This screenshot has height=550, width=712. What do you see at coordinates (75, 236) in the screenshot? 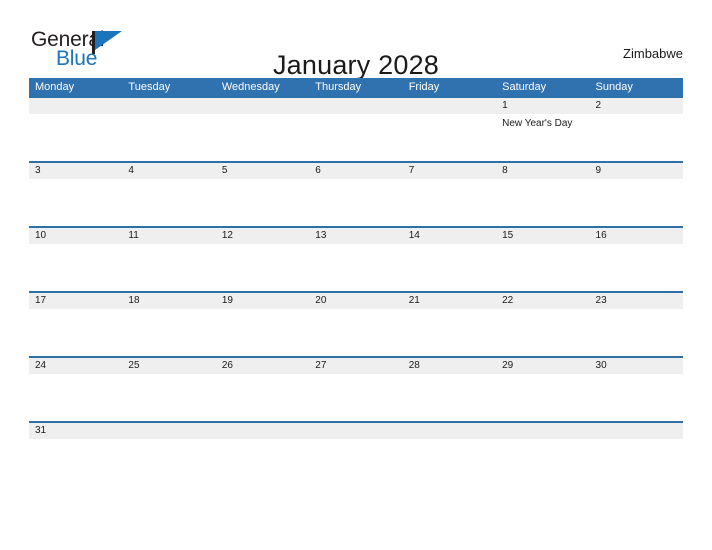
I see `day-number: 10` at bounding box center [75, 236].